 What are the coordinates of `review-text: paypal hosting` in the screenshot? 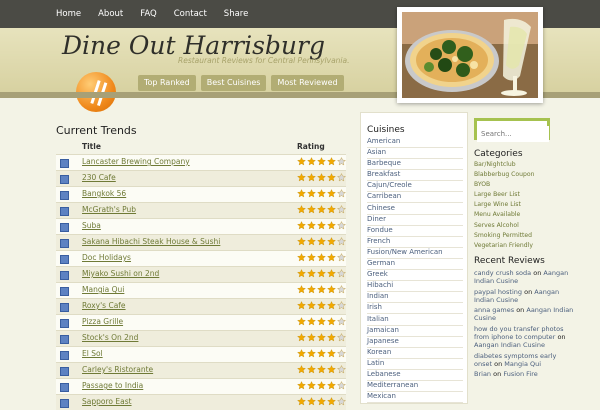 It's located at (498, 292).